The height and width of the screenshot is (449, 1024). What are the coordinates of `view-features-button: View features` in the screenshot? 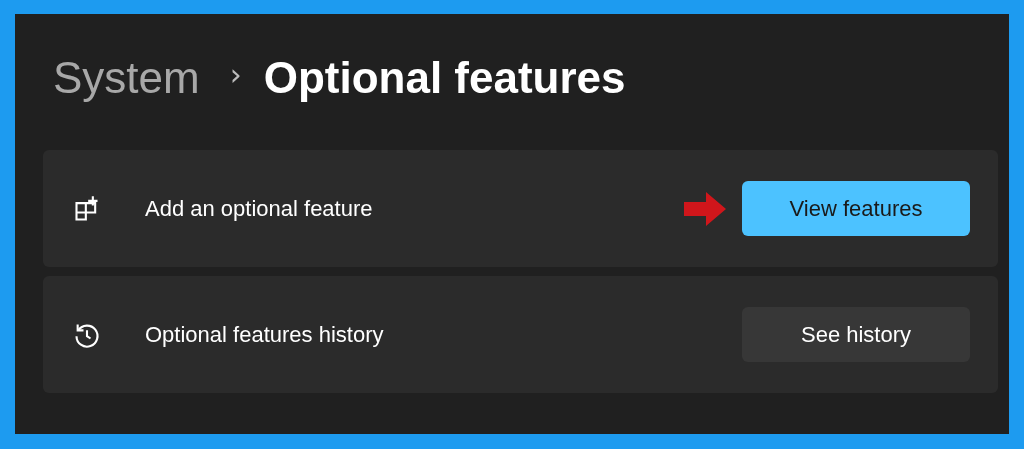 It's located at (856, 208).